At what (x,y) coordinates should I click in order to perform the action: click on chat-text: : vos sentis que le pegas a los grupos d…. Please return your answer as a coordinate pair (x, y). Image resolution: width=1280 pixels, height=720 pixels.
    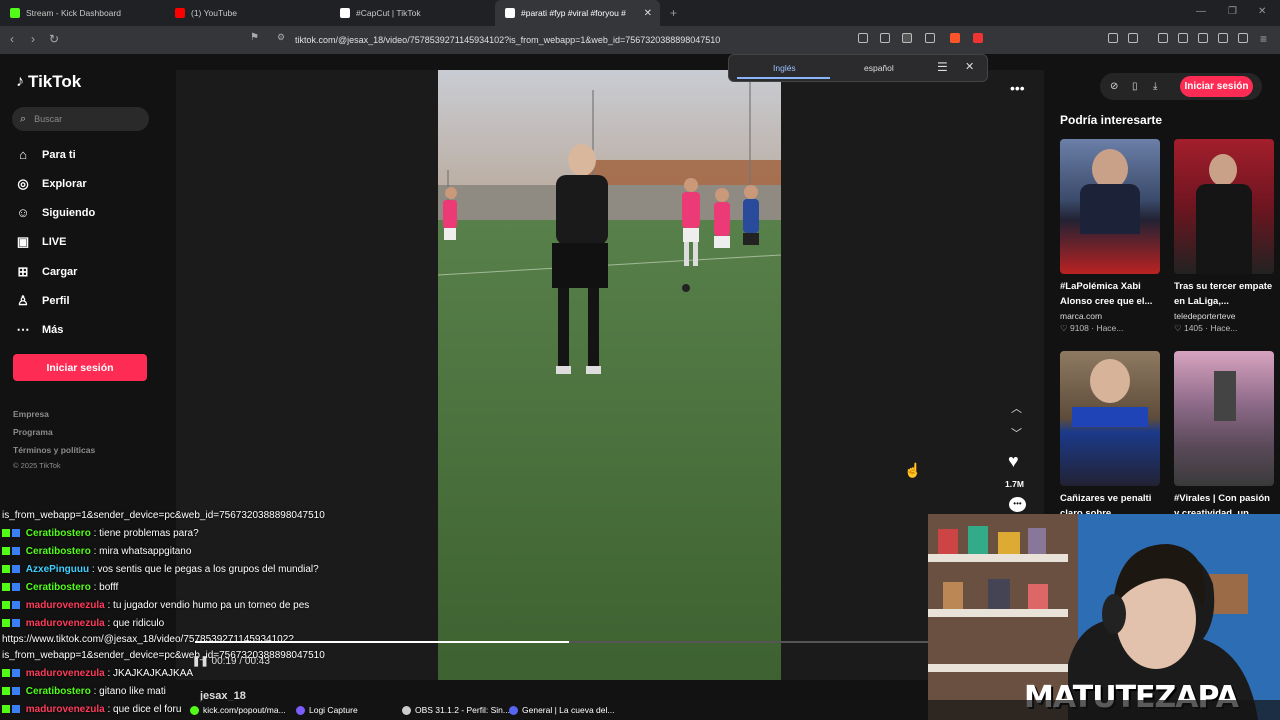
    Looking at the image, I should click on (205, 569).